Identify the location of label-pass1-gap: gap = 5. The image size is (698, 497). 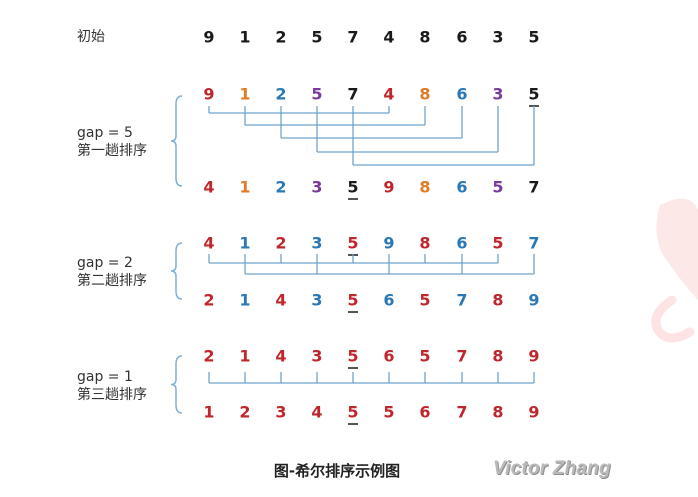
(105, 133).